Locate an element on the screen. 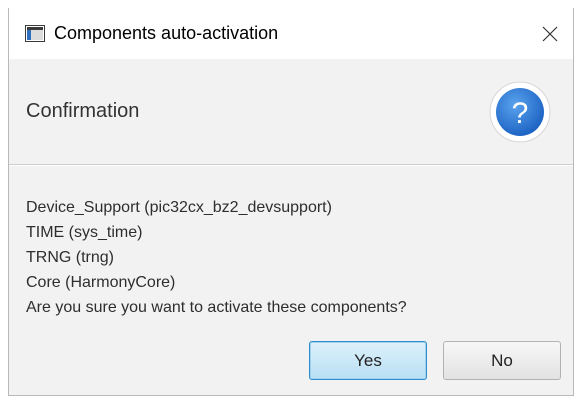  header-title: Confirmation is located at coordinates (83, 111).